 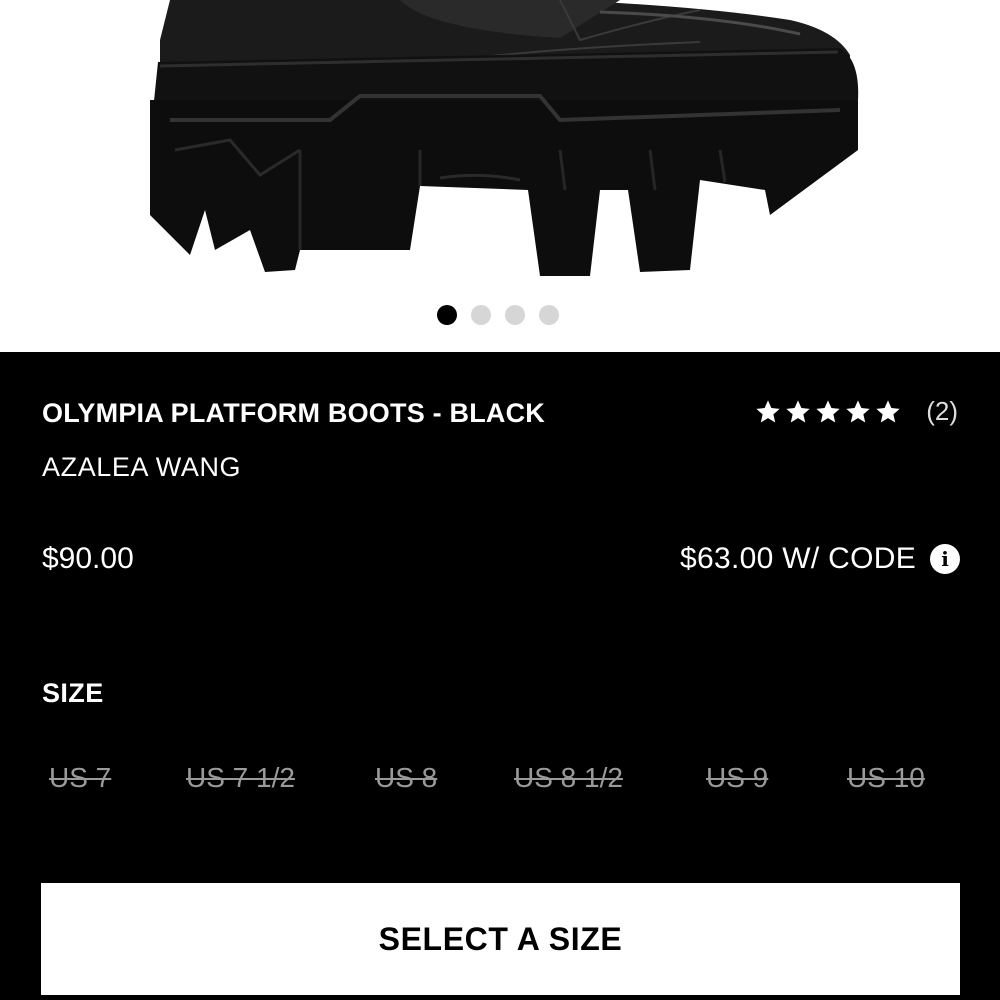 What do you see at coordinates (942, 411) in the screenshot?
I see `review-count: (2)` at bounding box center [942, 411].